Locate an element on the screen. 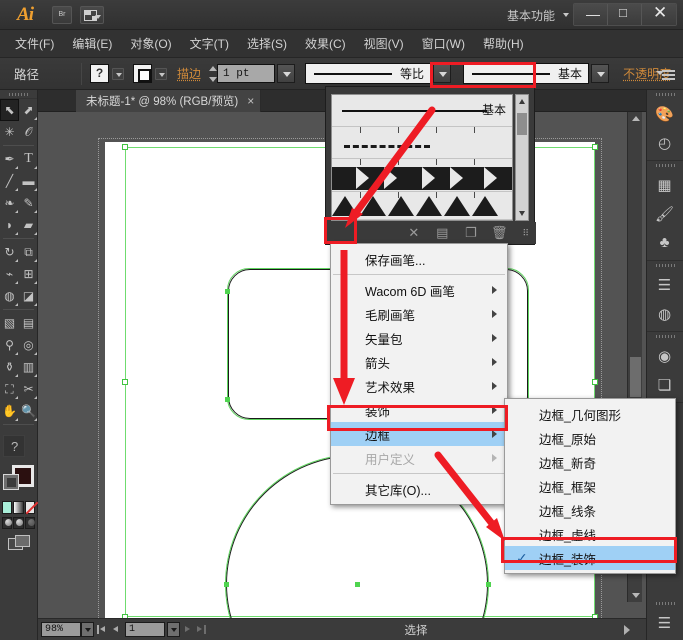 The width and height of the screenshot is (683, 640). scale-tool: ⧉ is located at coordinates (28, 252).